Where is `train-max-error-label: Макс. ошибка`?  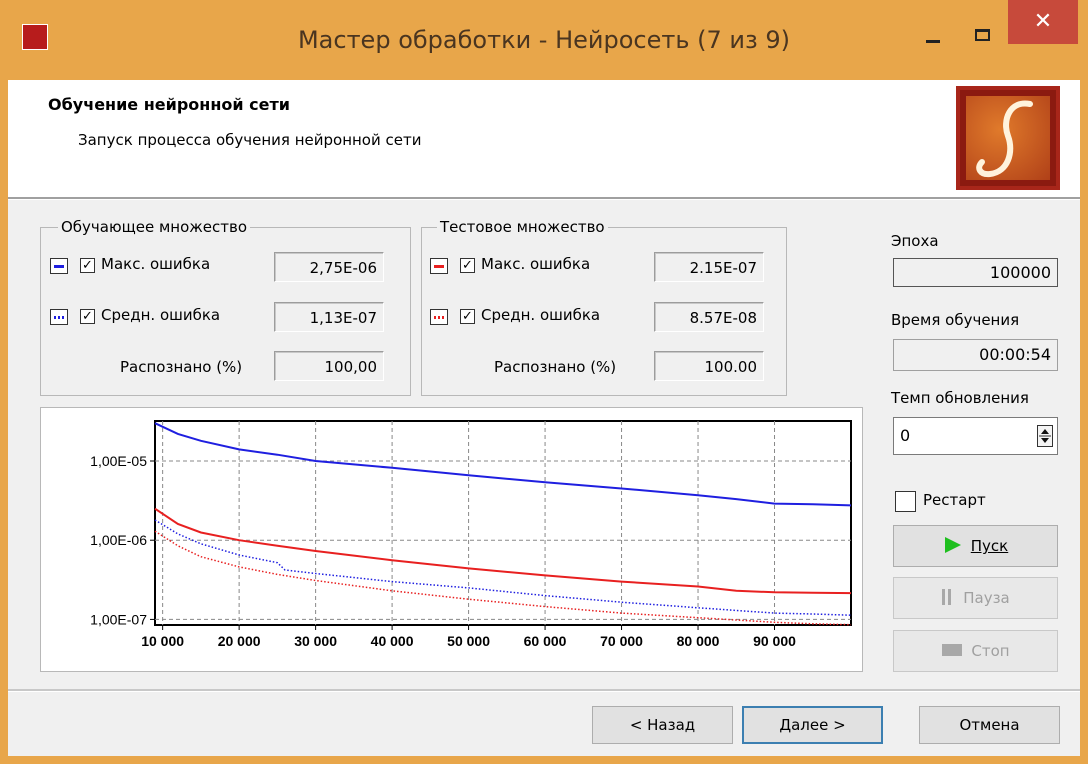 train-max-error-label: Макс. ошибка is located at coordinates (156, 264).